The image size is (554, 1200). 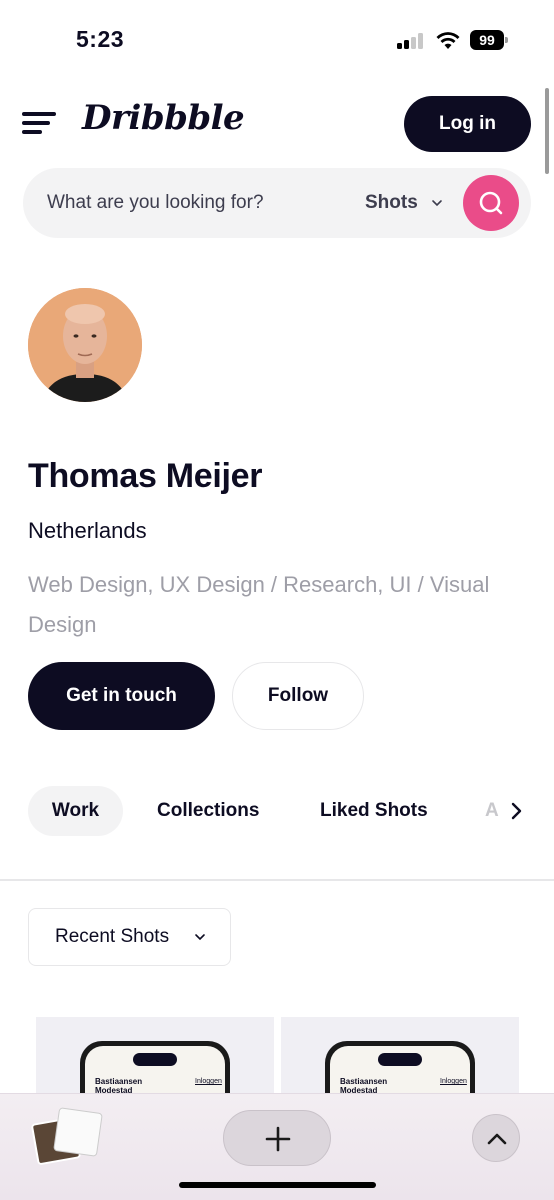 I want to click on tab-collections: Collections, so click(x=208, y=811).